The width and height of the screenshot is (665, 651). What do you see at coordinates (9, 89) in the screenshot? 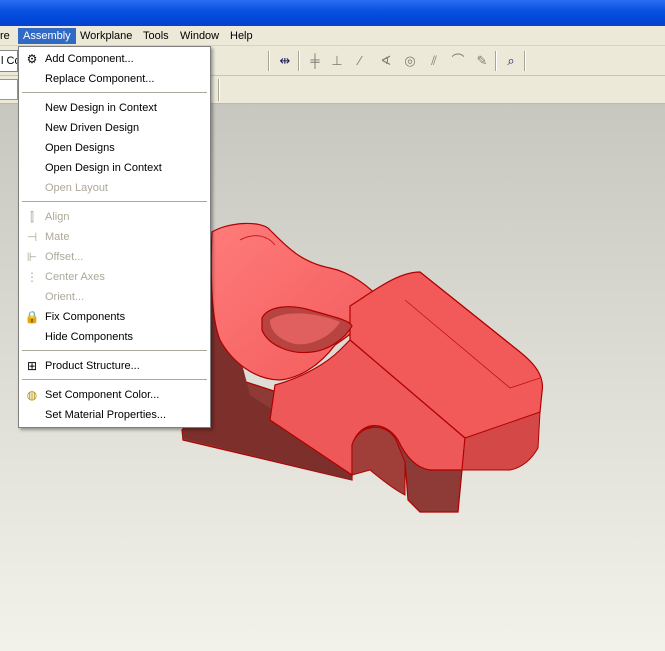
I see `toolbar-input-field` at bounding box center [9, 89].